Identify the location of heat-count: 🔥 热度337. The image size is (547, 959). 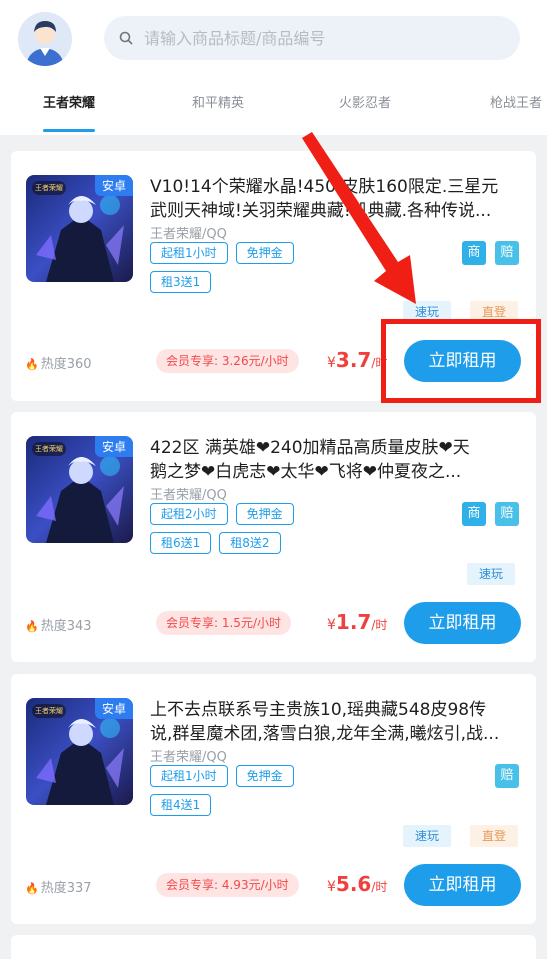
(58, 886).